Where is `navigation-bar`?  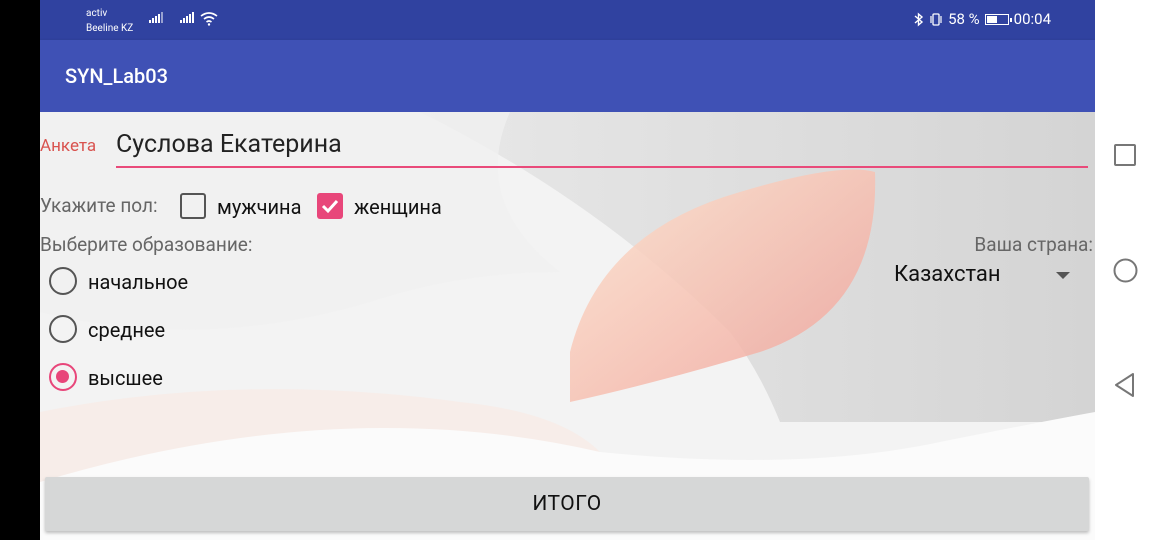
navigation-bar is located at coordinates (1125, 270).